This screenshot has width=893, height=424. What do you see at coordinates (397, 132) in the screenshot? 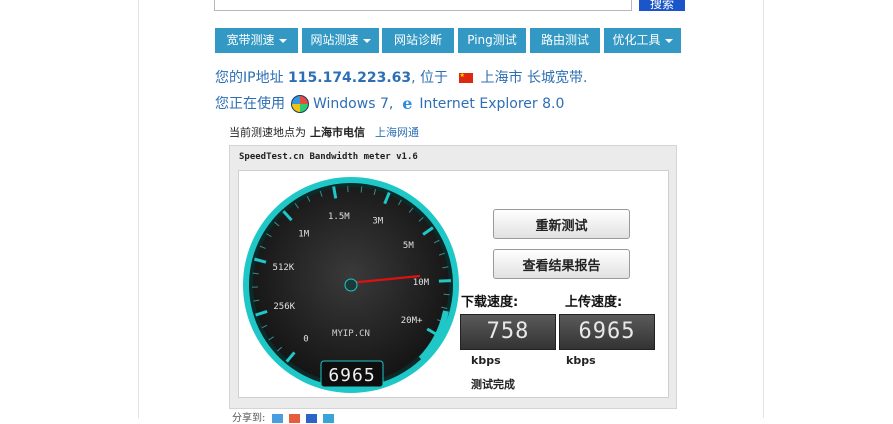
I see `alt-node-link: 上海网通` at bounding box center [397, 132].